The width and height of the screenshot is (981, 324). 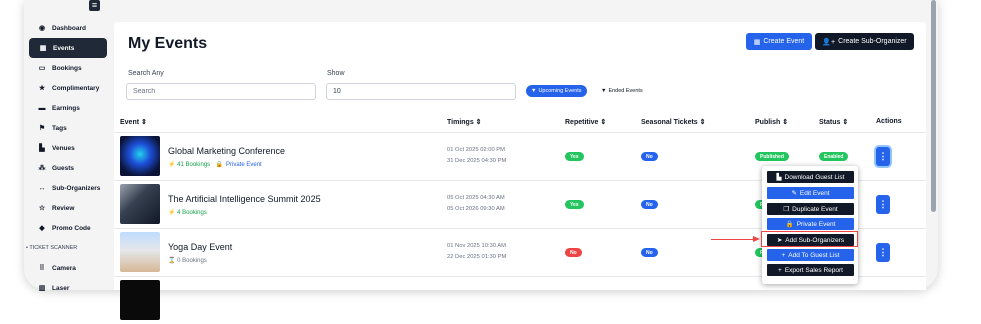 What do you see at coordinates (52, 248) in the screenshot?
I see `sidebar-section-ticket-scanner: • TICKET SCANNER` at bounding box center [52, 248].